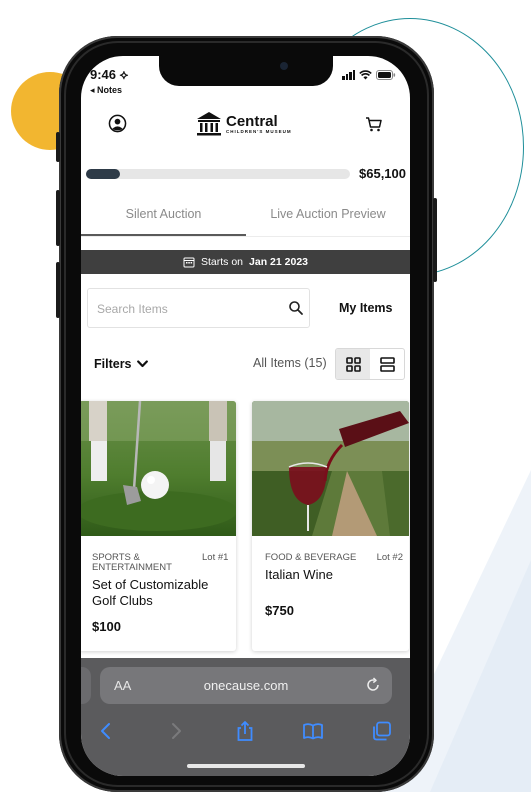 The image size is (531, 792). Describe the element at coordinates (209, 124) in the screenshot. I see `museum-building-icon` at that location.